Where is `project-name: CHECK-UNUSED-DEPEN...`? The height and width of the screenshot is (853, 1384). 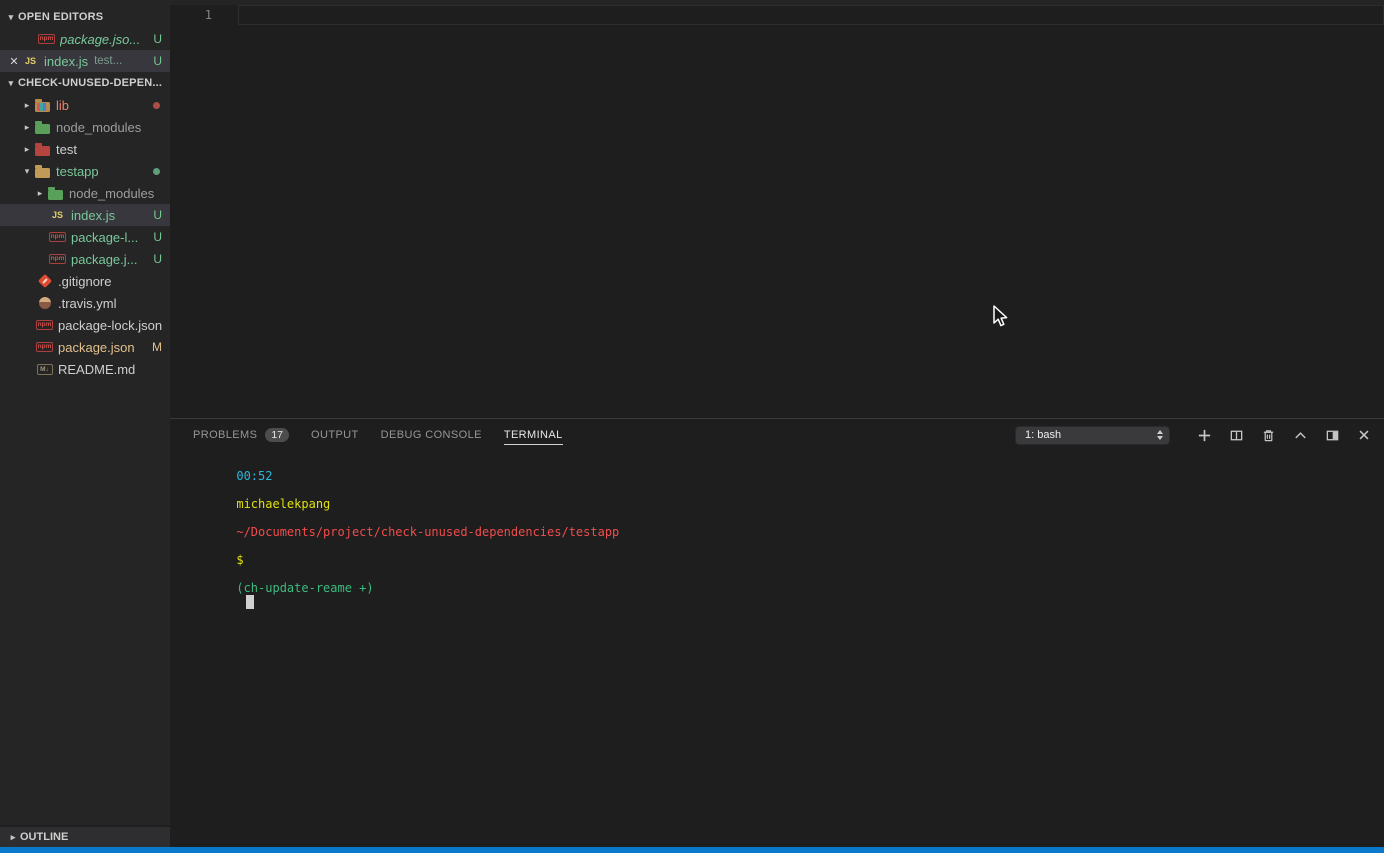 project-name: CHECK-UNUSED-DEPEN... is located at coordinates (90, 83).